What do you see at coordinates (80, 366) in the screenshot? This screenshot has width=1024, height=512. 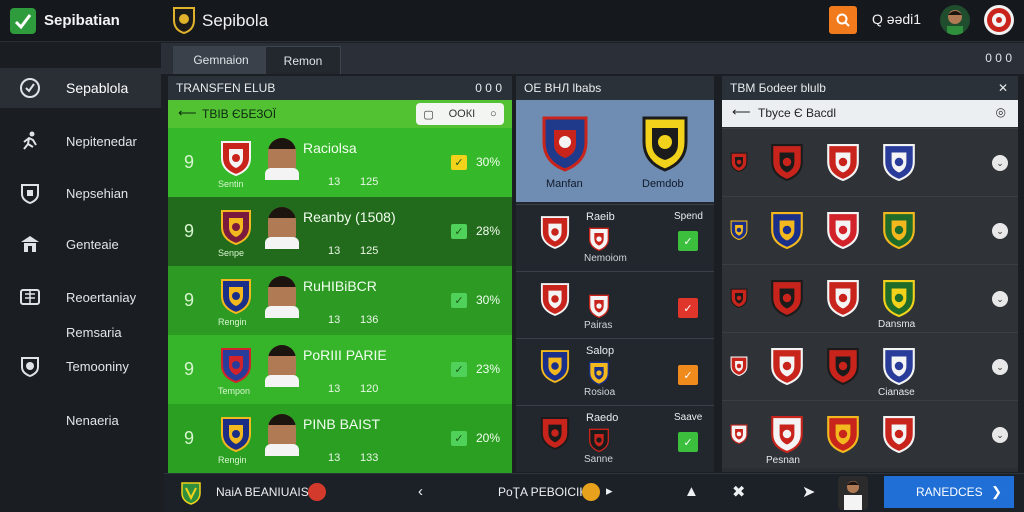 I see `sidebar-item-temooniny: Temooniny` at bounding box center [80, 366].